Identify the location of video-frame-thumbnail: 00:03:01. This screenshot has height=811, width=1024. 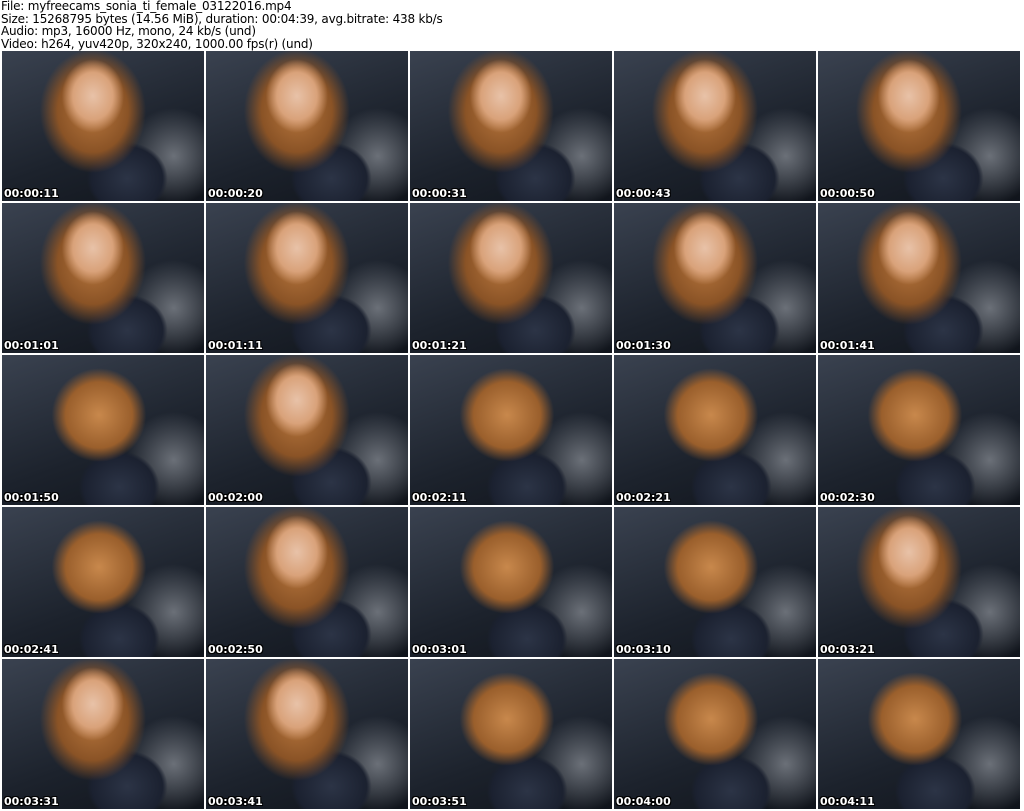
(511, 582).